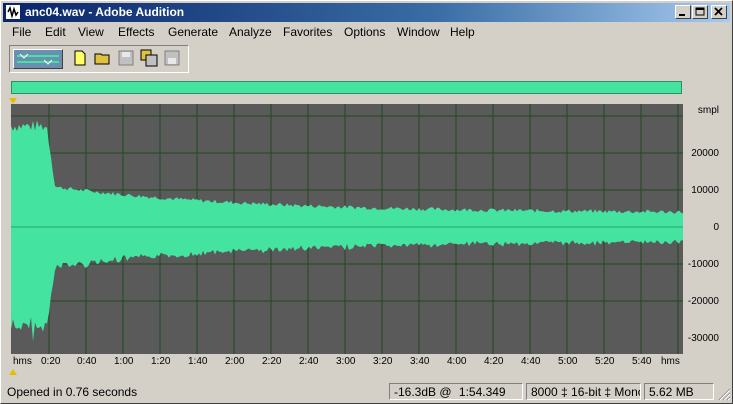 The height and width of the screenshot is (404, 733). What do you see at coordinates (272, 361) in the screenshot?
I see `time-label: 2:20` at bounding box center [272, 361].